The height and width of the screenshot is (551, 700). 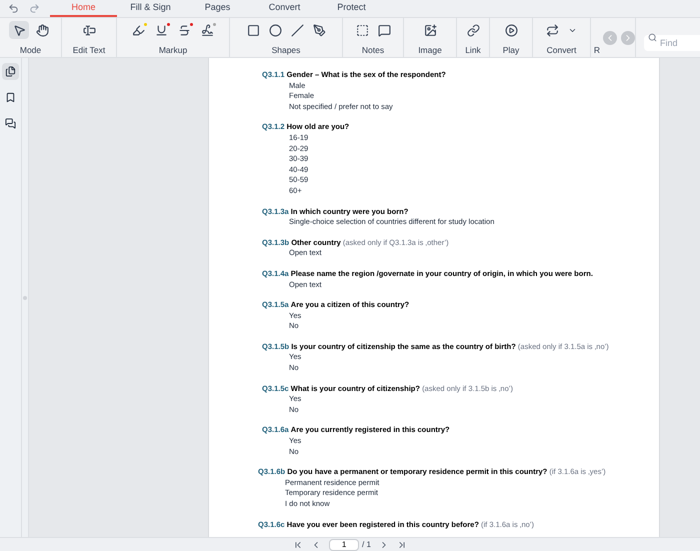 I want to click on edit-text-icon, so click(x=89, y=30).